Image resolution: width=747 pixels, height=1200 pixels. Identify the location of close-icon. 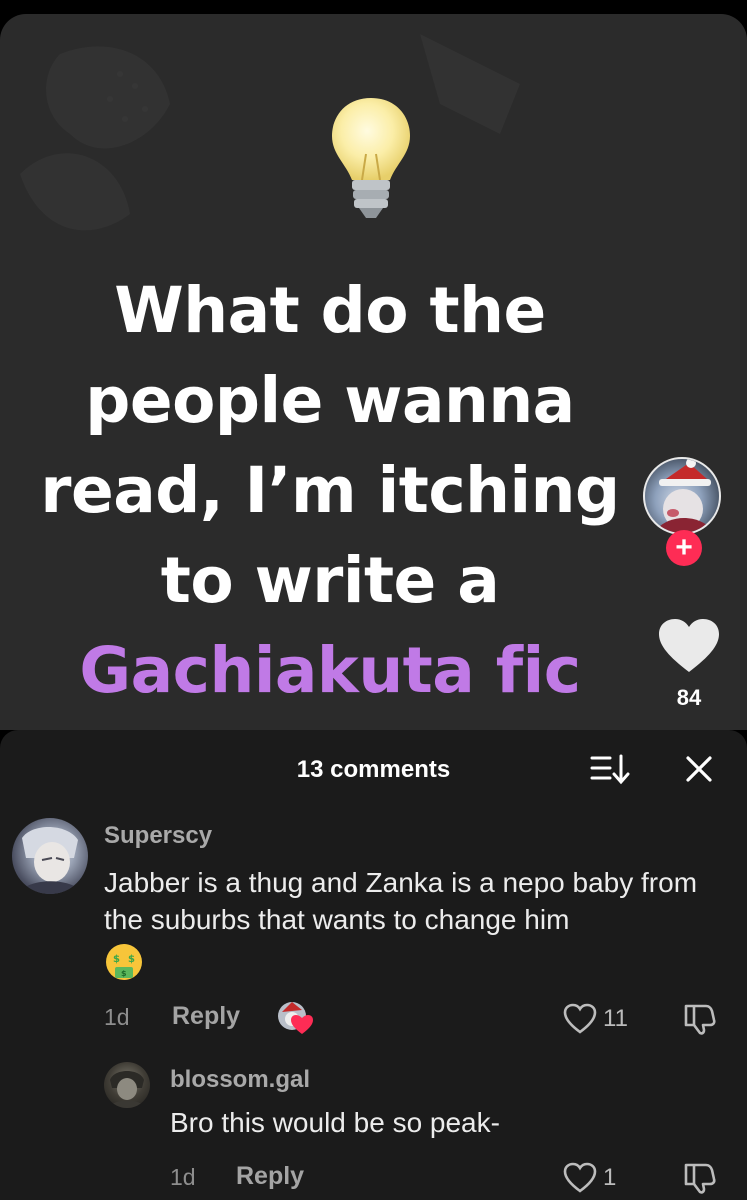
(699, 769).